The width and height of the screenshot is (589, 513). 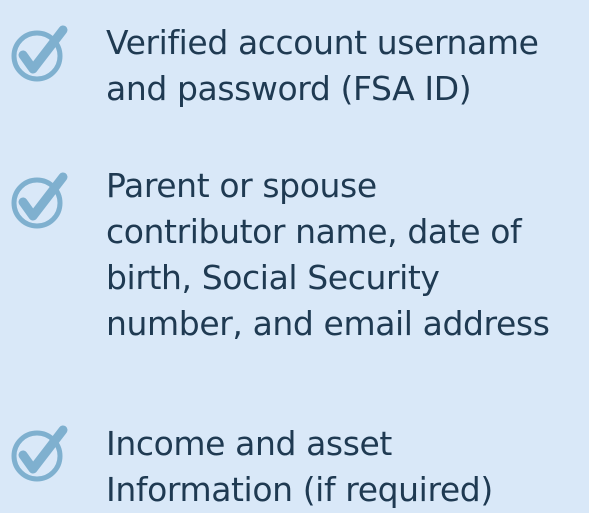 What do you see at coordinates (322, 42) in the screenshot?
I see `checklist-item-line: Verified account username` at bounding box center [322, 42].